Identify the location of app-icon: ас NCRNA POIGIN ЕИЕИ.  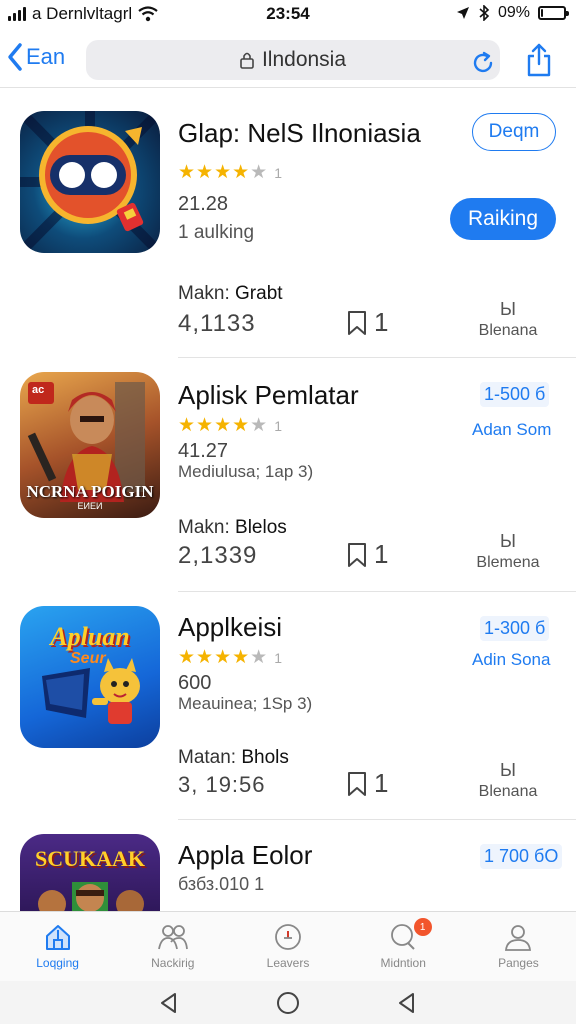
(90, 445).